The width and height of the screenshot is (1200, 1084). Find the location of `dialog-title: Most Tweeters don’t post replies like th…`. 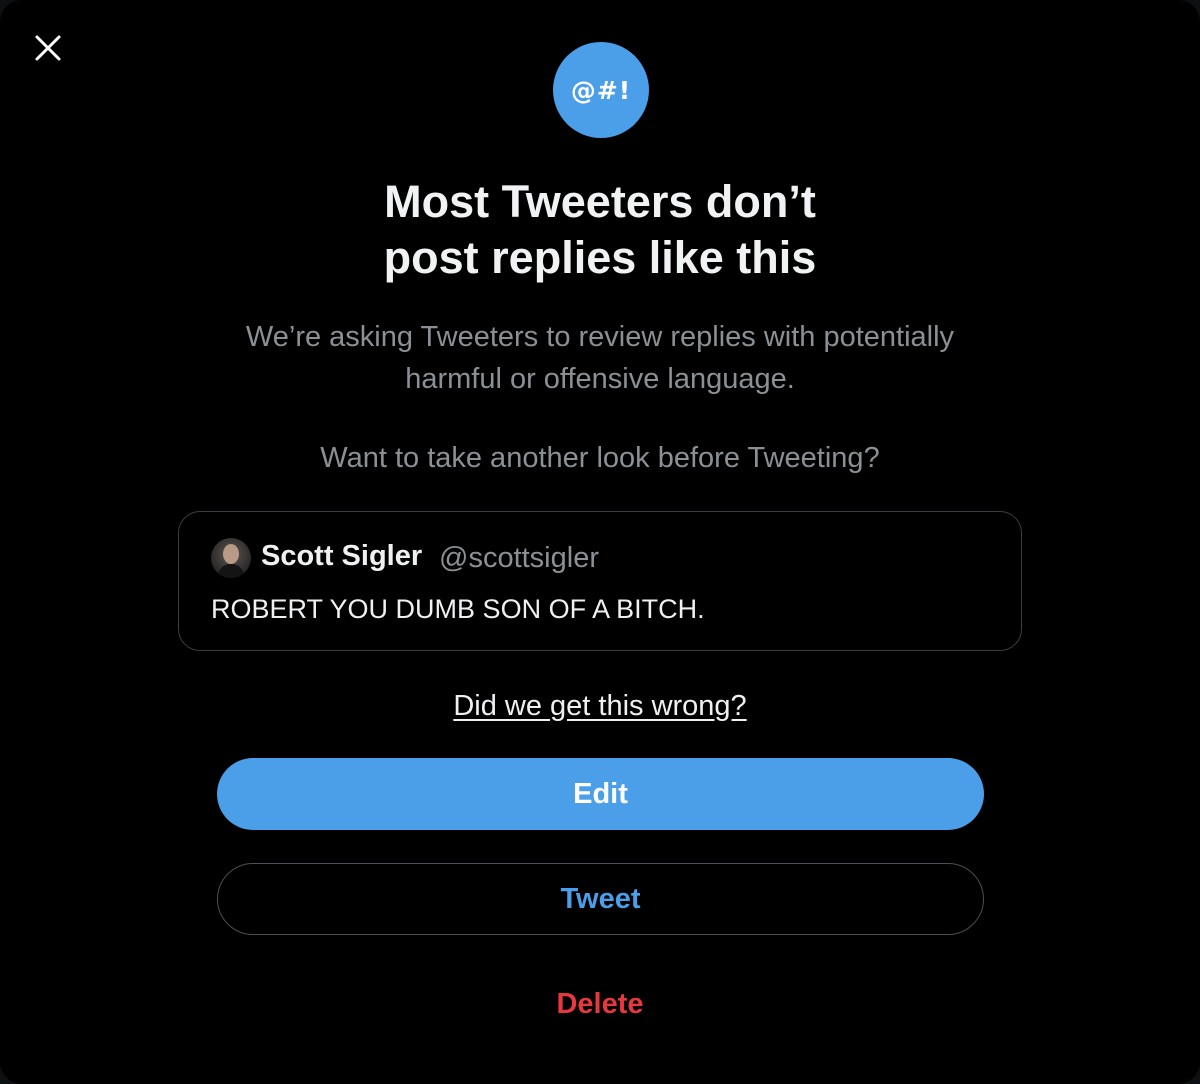

dialog-title: Most Tweeters don’t post replies like th… is located at coordinates (600, 230).